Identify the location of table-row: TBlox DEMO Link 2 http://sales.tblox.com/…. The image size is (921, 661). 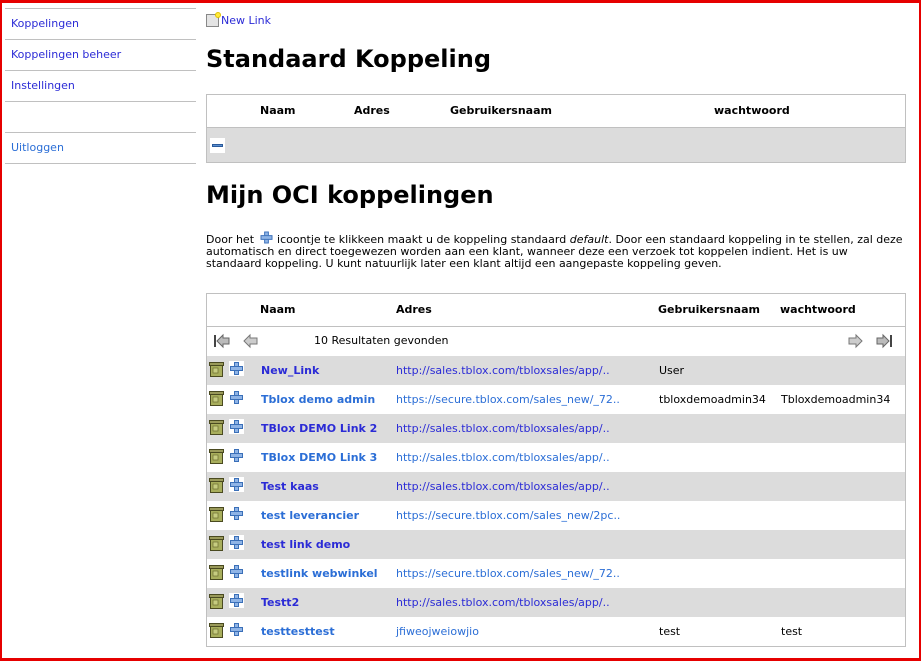
(556, 428).